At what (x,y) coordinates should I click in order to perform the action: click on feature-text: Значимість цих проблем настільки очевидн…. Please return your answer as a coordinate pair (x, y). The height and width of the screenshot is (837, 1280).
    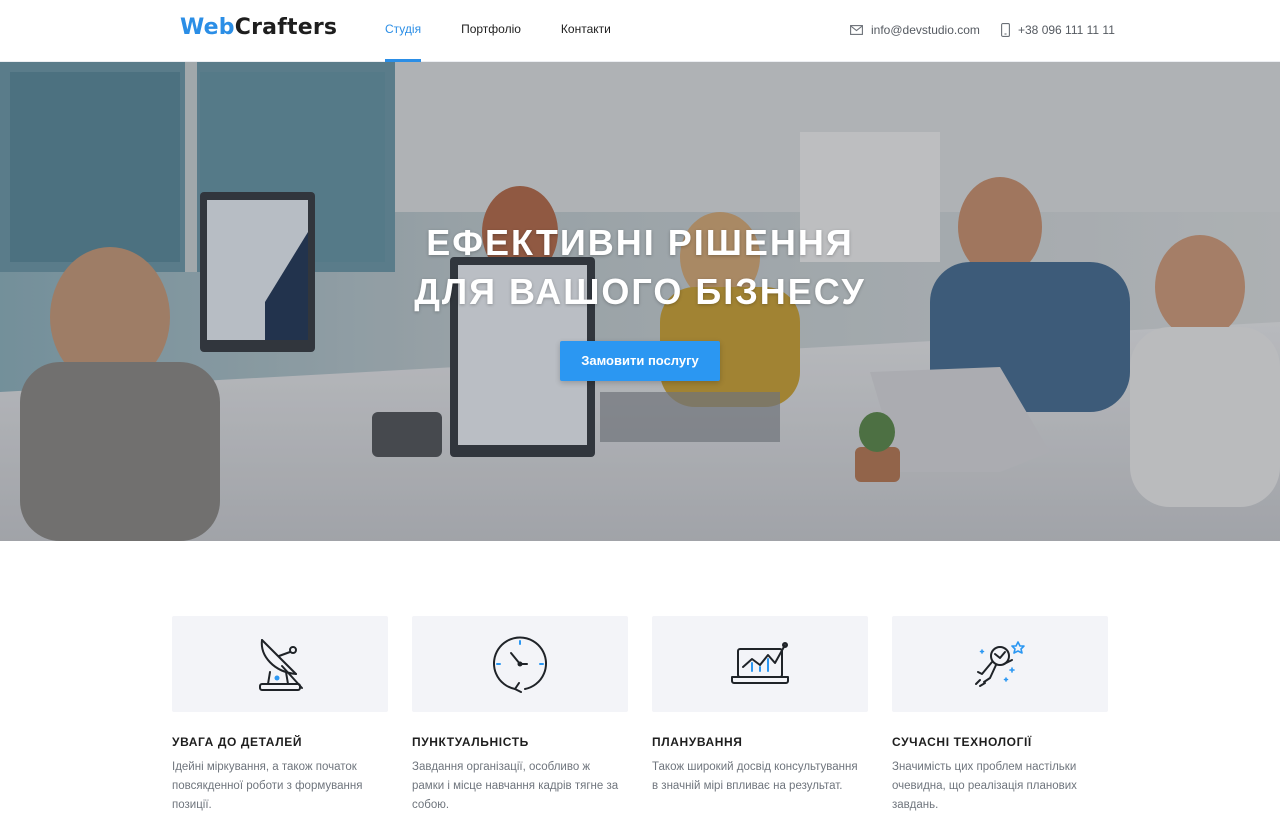
    Looking at the image, I should click on (984, 786).